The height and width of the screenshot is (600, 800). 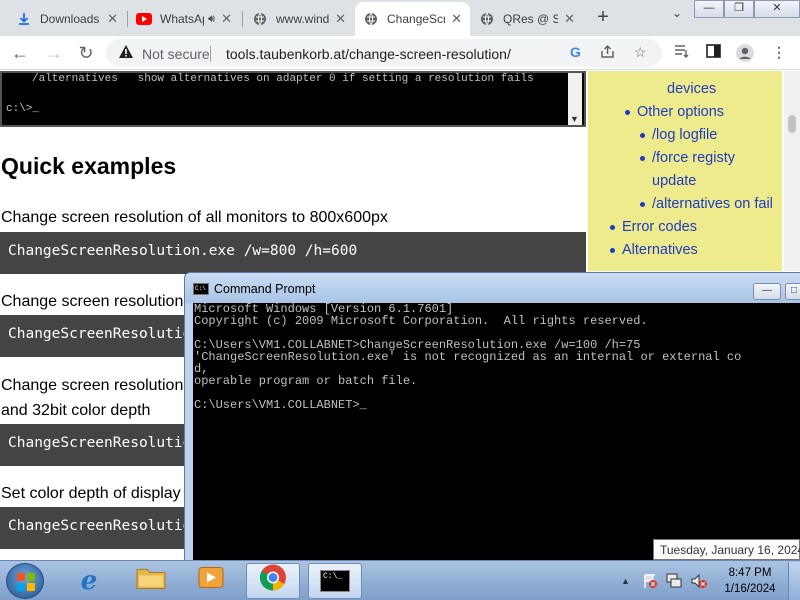 What do you see at coordinates (674, 181) in the screenshot?
I see `toc-link-force-registry-cont: update` at bounding box center [674, 181].